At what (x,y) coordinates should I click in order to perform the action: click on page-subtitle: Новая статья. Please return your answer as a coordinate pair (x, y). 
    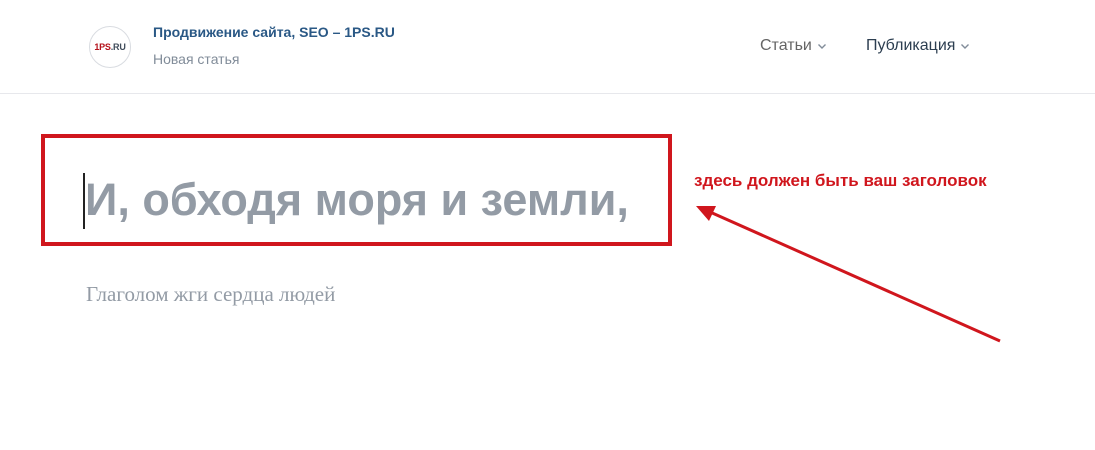
    Looking at the image, I should click on (196, 59).